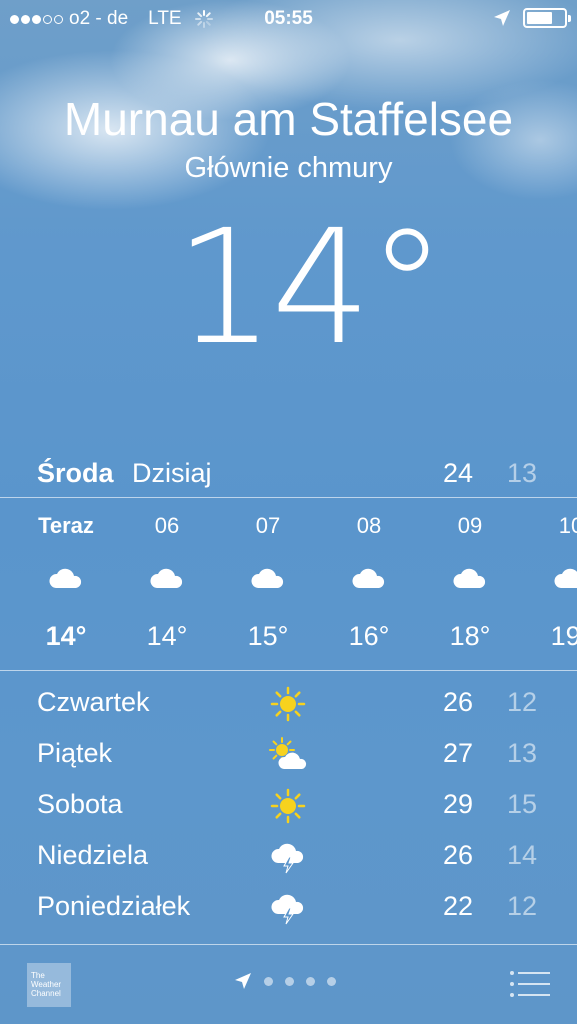 This screenshot has width=577, height=1024. Describe the element at coordinates (470, 525) in the screenshot. I see `hour-label: 09` at that location.